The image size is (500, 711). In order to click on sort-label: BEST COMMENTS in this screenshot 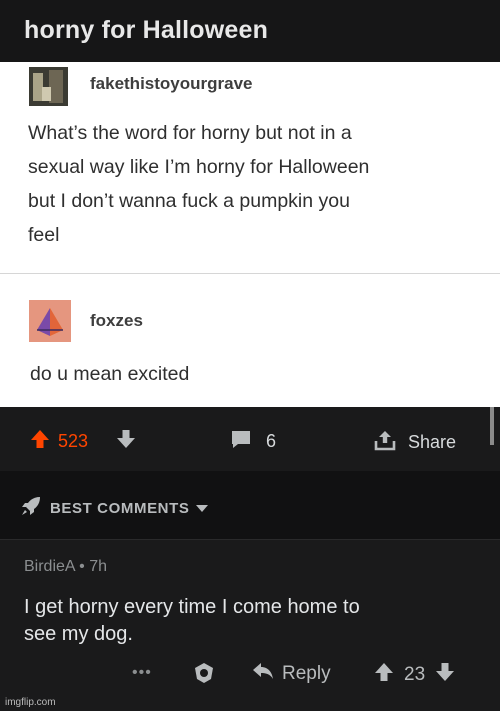, I will do `click(120, 508)`.